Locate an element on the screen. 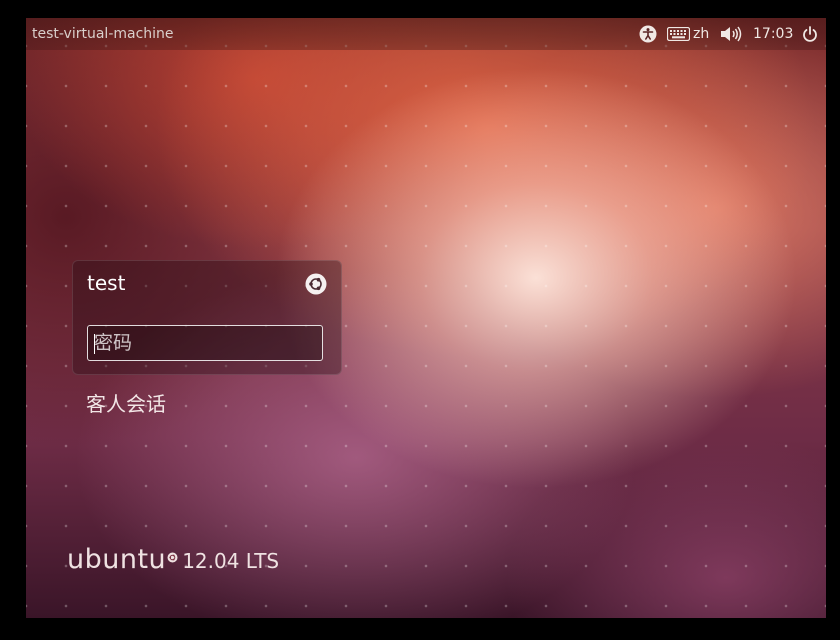 The image size is (840, 640). clock-label: 17:03 is located at coordinates (773, 34).